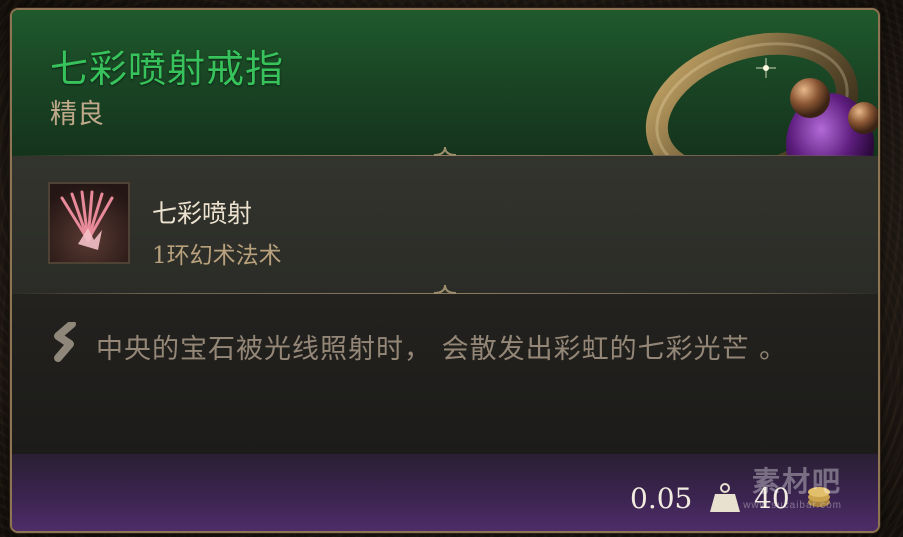 The height and width of the screenshot is (537, 903). Describe the element at coordinates (792, 505) in the screenshot. I see `watermark-url: www.sucaibar.com` at that location.